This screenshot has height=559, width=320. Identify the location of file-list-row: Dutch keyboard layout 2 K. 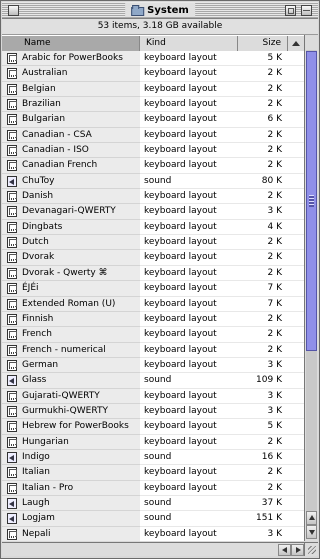
(153, 243).